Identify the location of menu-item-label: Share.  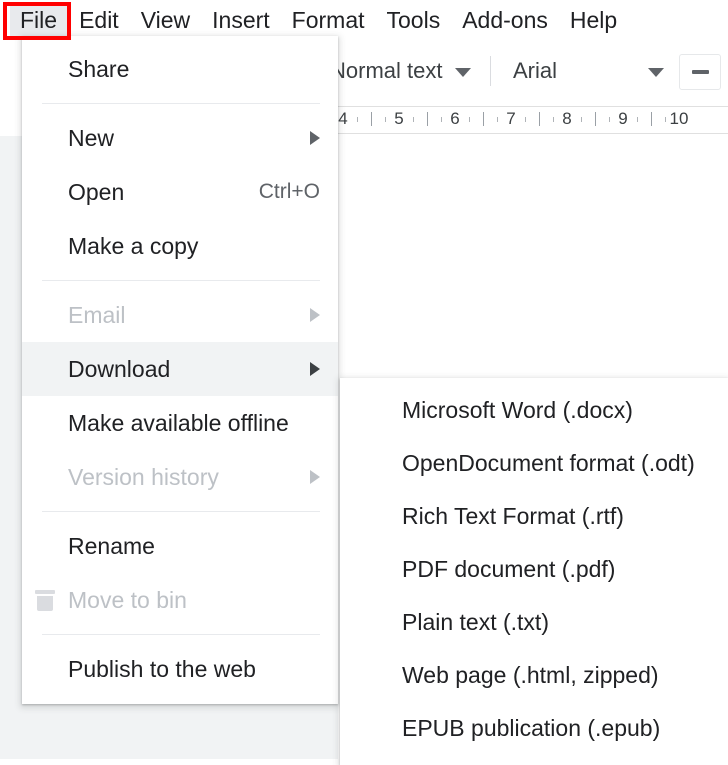
(99, 68).